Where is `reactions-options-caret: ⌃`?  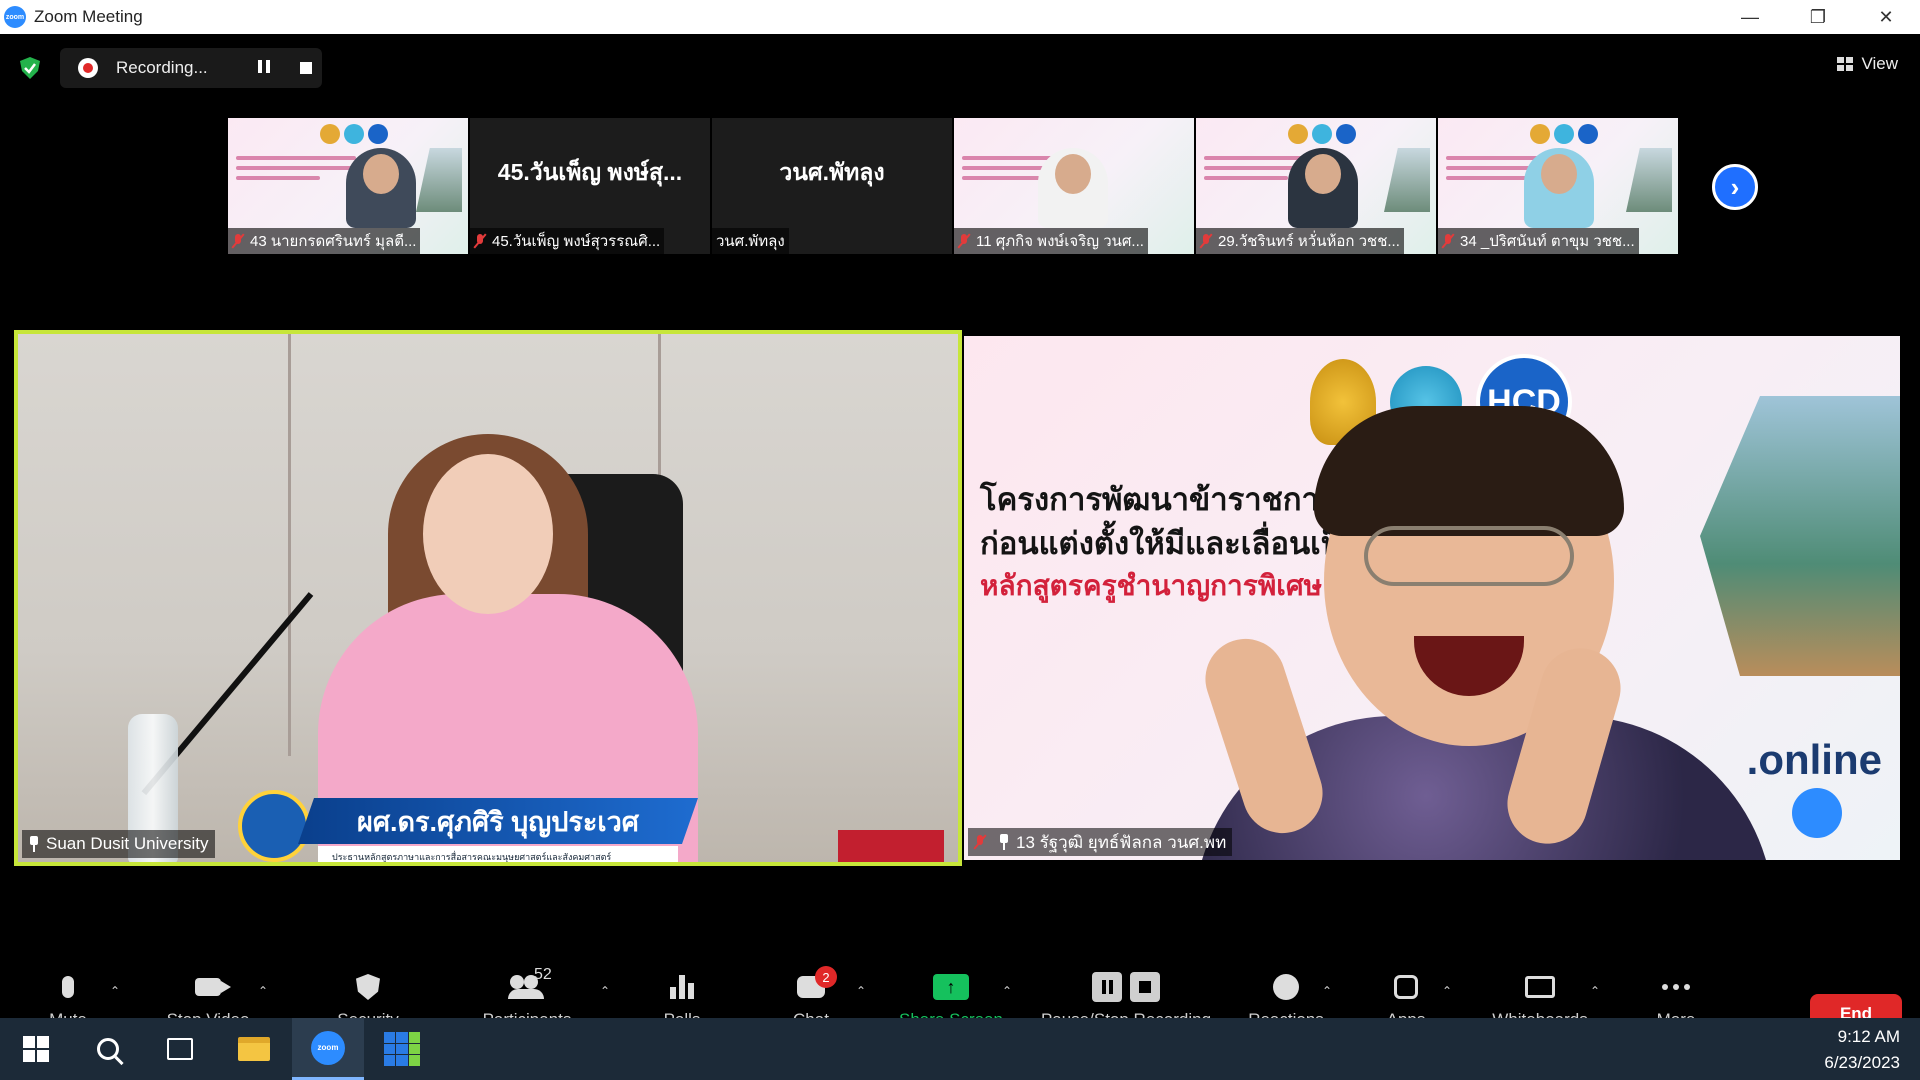
reactions-options-caret: ⌃ is located at coordinates (1328, 991).